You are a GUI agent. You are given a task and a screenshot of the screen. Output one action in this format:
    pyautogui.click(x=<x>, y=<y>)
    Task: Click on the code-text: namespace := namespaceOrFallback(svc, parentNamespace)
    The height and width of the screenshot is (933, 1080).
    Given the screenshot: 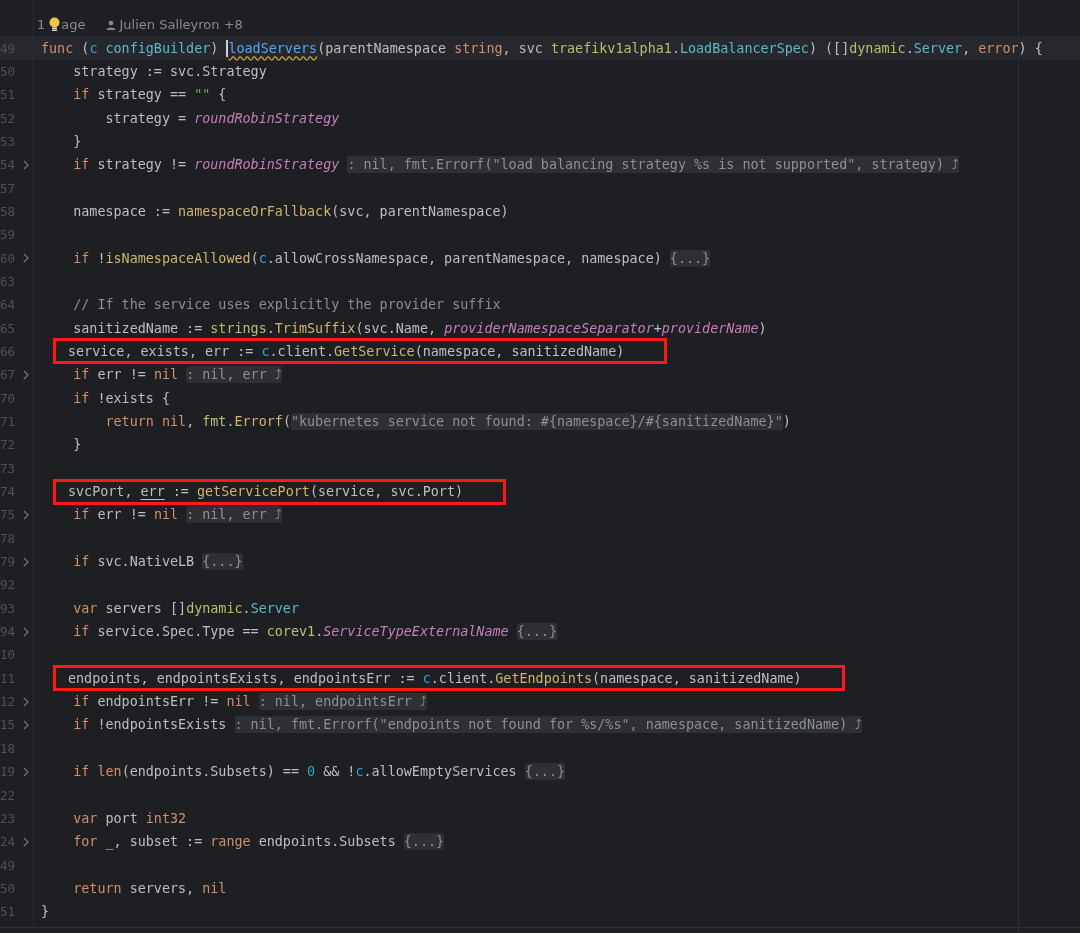 What is the action you would take?
    pyautogui.click(x=290, y=211)
    